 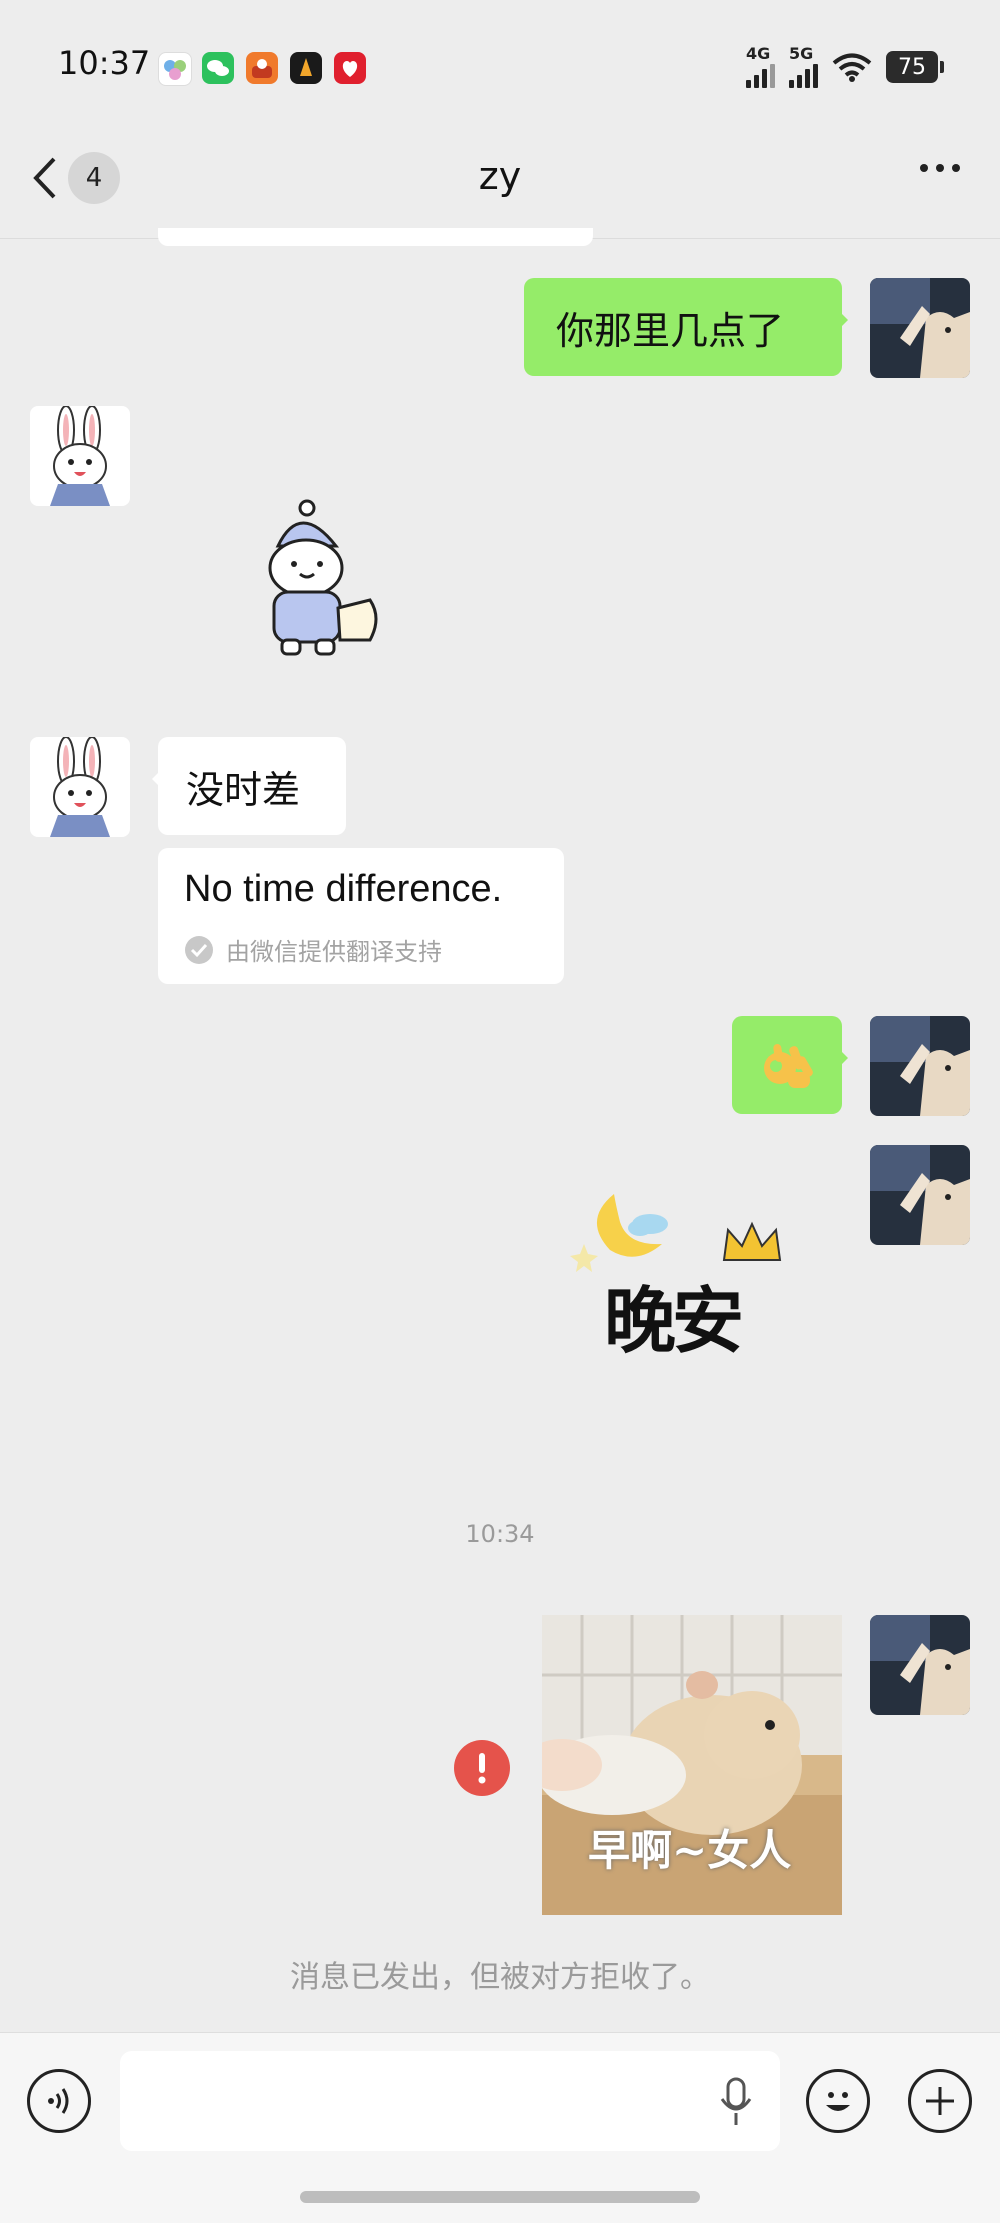 I want to click on network-type-label: 4G, so click(x=758, y=53).